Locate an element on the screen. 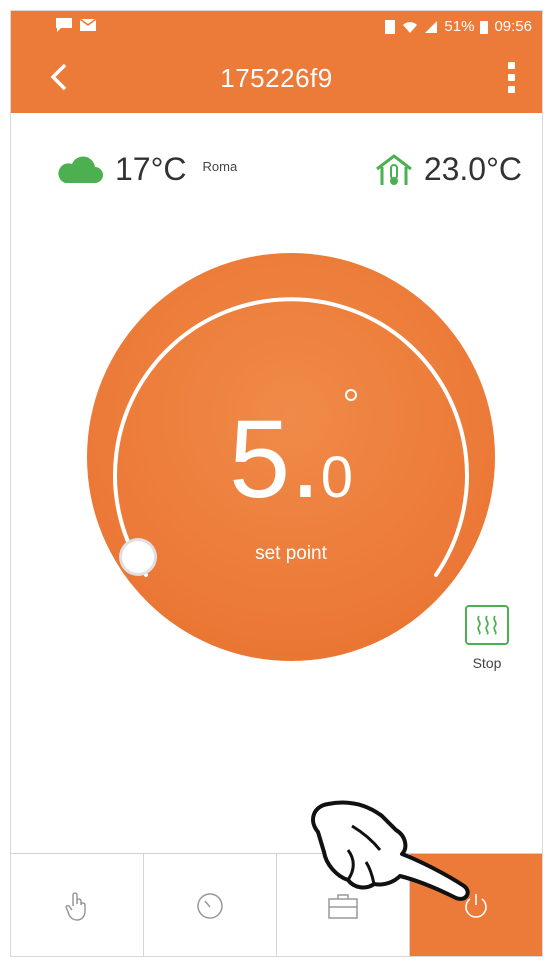 This screenshot has height=965, width=551. pointing-hand-icon is located at coordinates (390, 850).